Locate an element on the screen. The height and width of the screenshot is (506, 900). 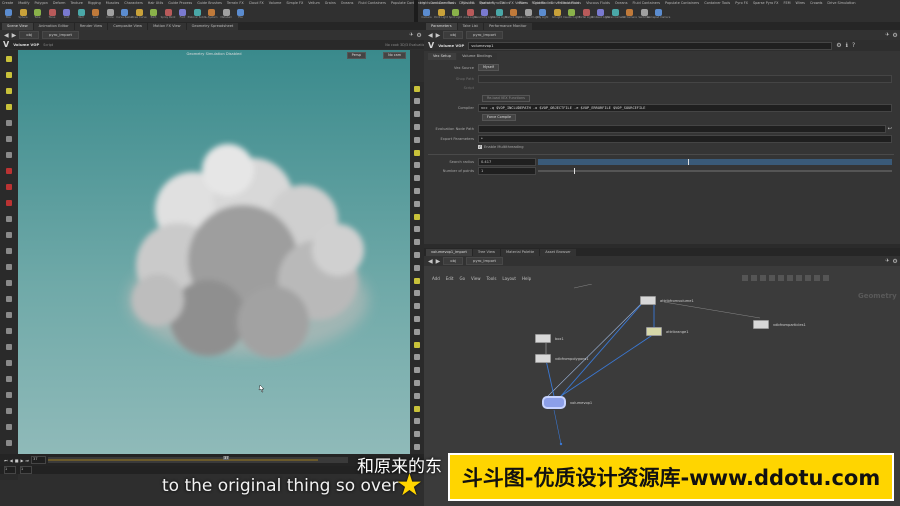
node-attribfromvolume1: attribfromvolume1 is located at coordinates (667, 300).